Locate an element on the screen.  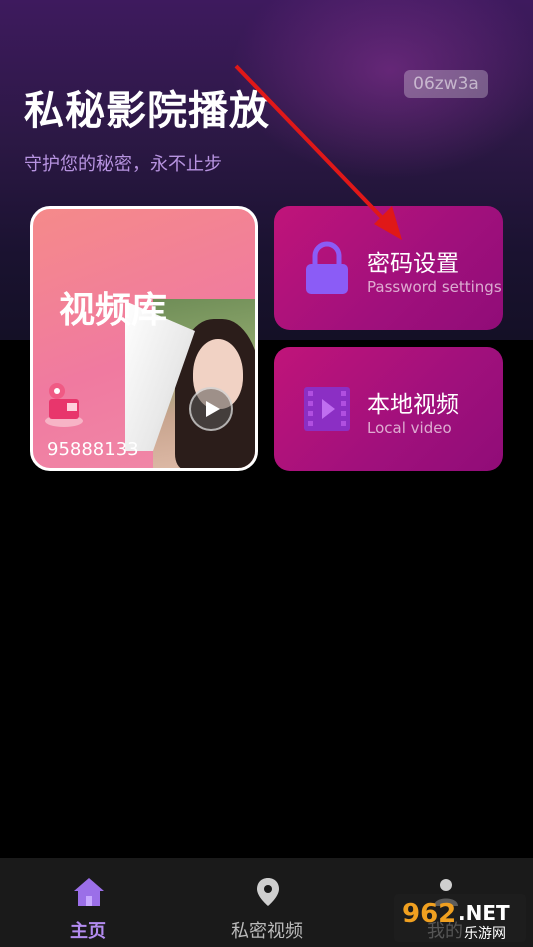
library-count: 95888133 is located at coordinates (93, 449).